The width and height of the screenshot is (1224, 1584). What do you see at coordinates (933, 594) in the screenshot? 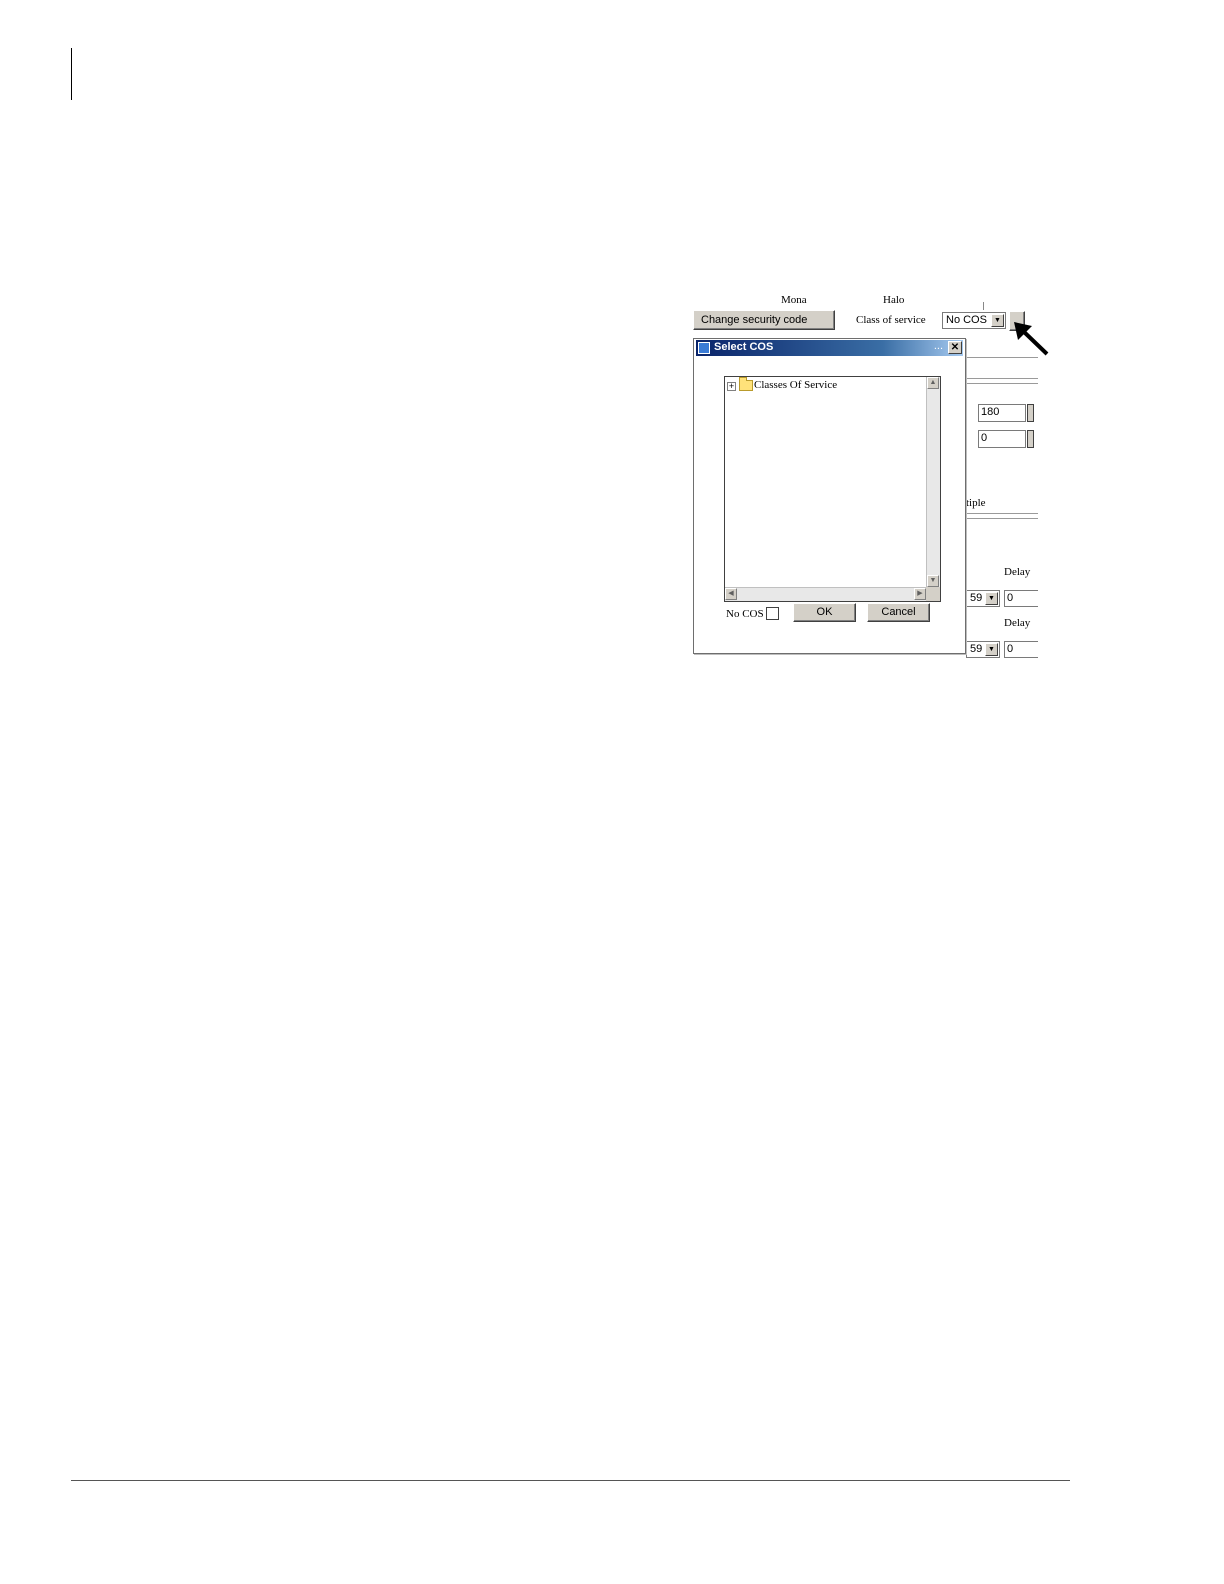
I see `scroll-corner` at bounding box center [933, 594].